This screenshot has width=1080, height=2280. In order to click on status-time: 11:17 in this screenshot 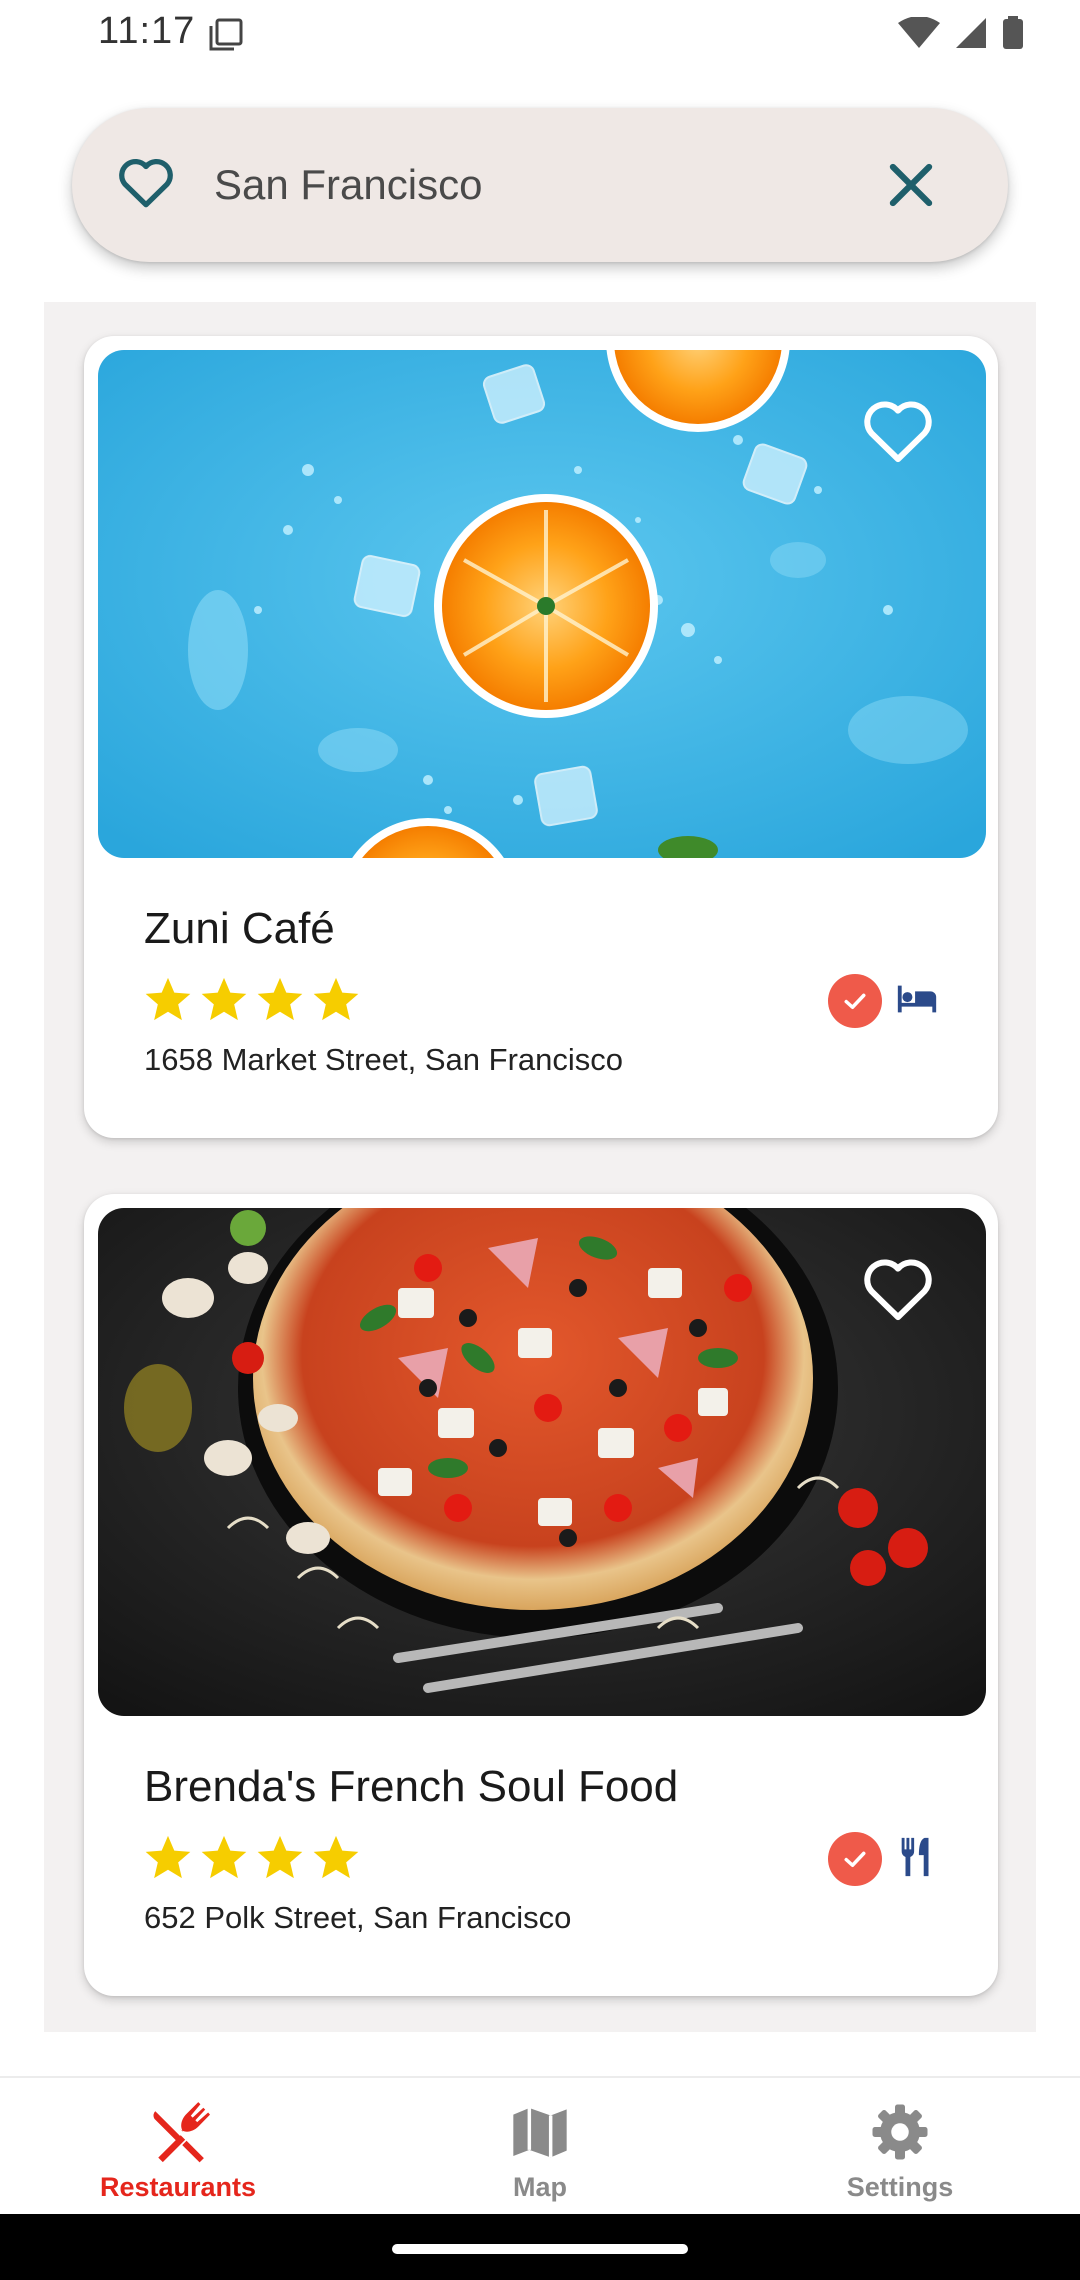, I will do `click(147, 31)`.